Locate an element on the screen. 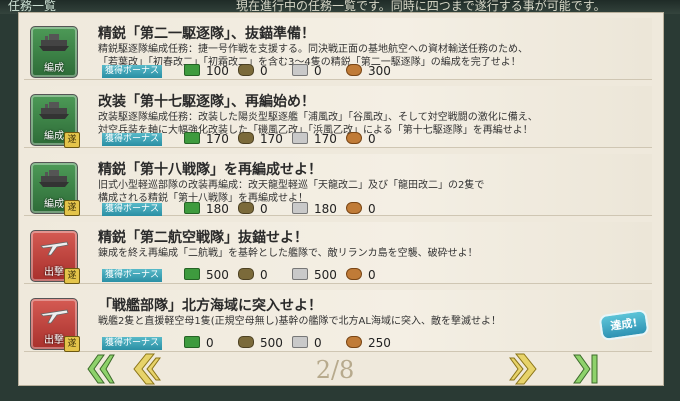 The image size is (680, 401). desc-line: 旧式小型軽巡部隊の改装再編成：改天龍型軽巡「天龍改二」及び「龍田改二」の2隻で is located at coordinates (291, 185).